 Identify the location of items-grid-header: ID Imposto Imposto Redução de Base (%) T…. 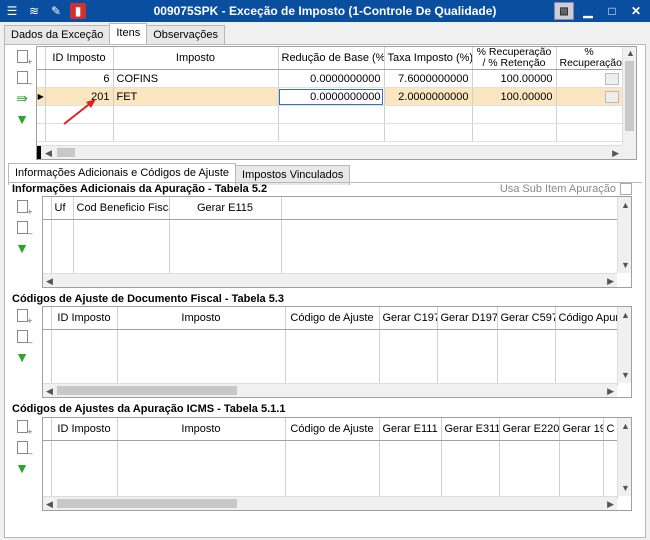
(330, 58).